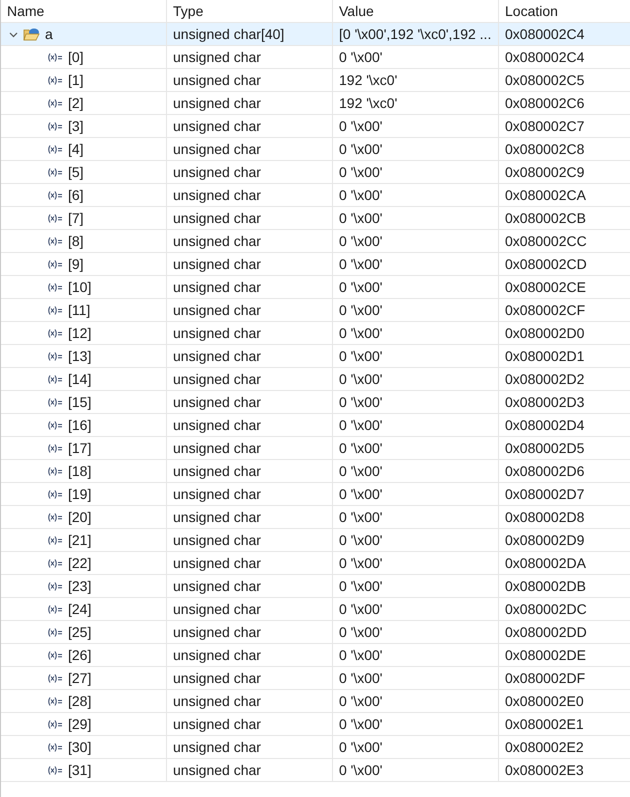 This screenshot has height=797, width=630. I want to click on element-location: 0x080002C7, so click(544, 126).